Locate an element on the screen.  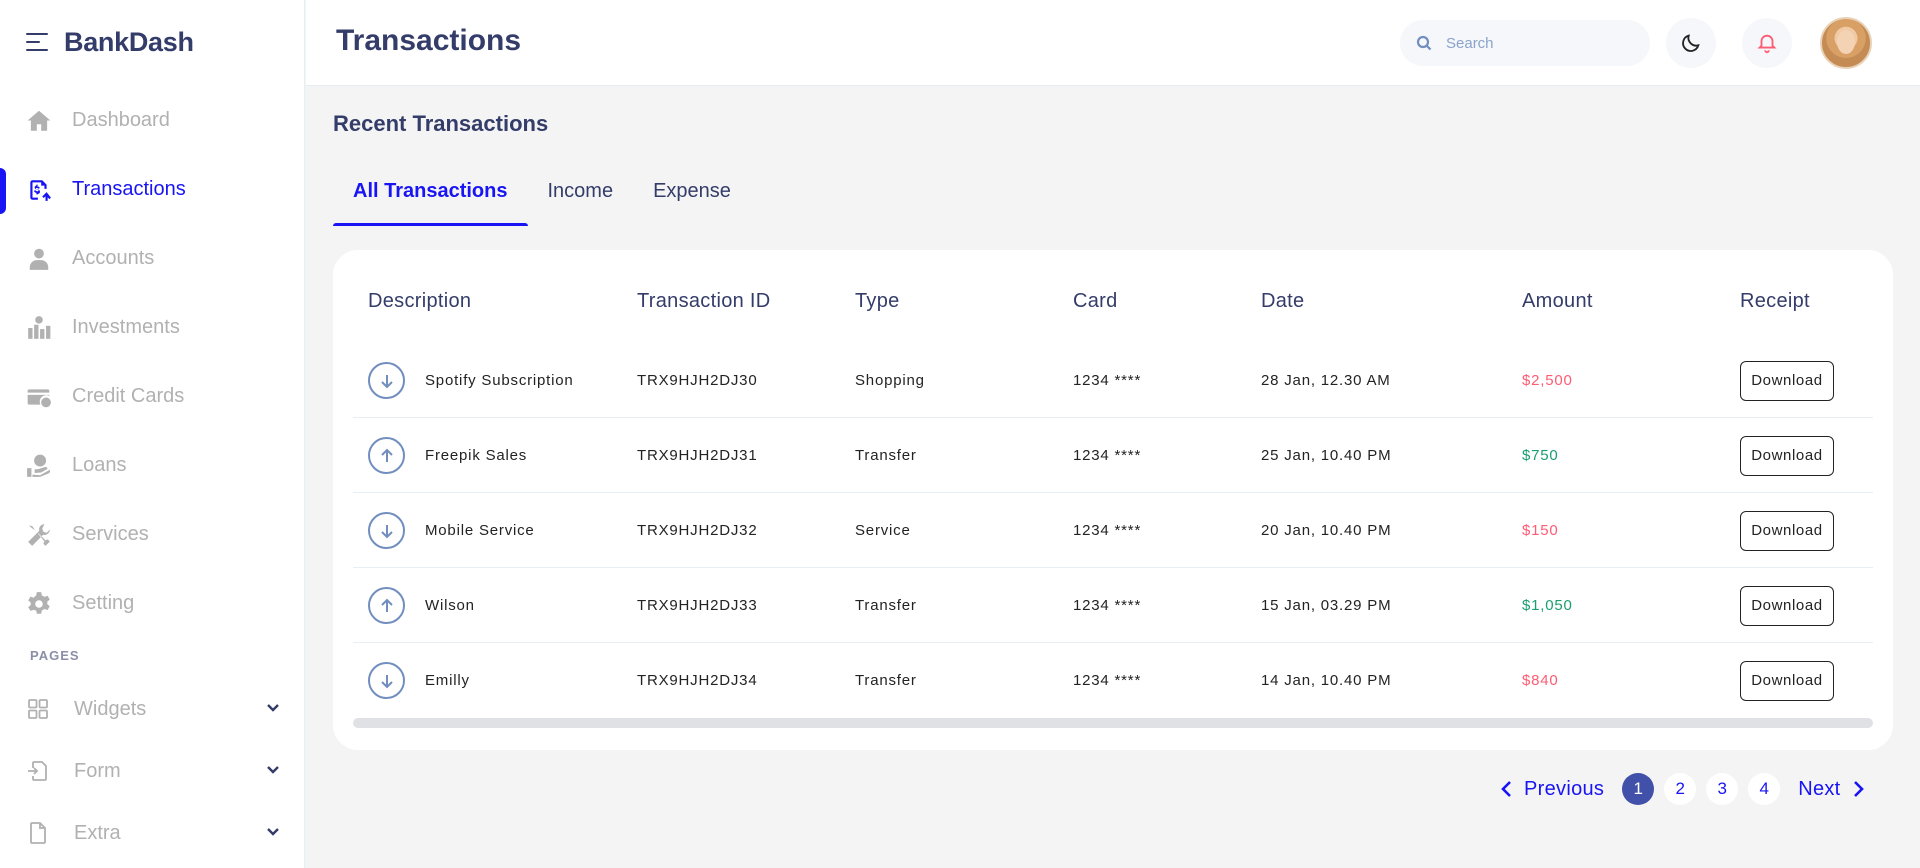
previous-page-button: Previous is located at coordinates (1552, 789).